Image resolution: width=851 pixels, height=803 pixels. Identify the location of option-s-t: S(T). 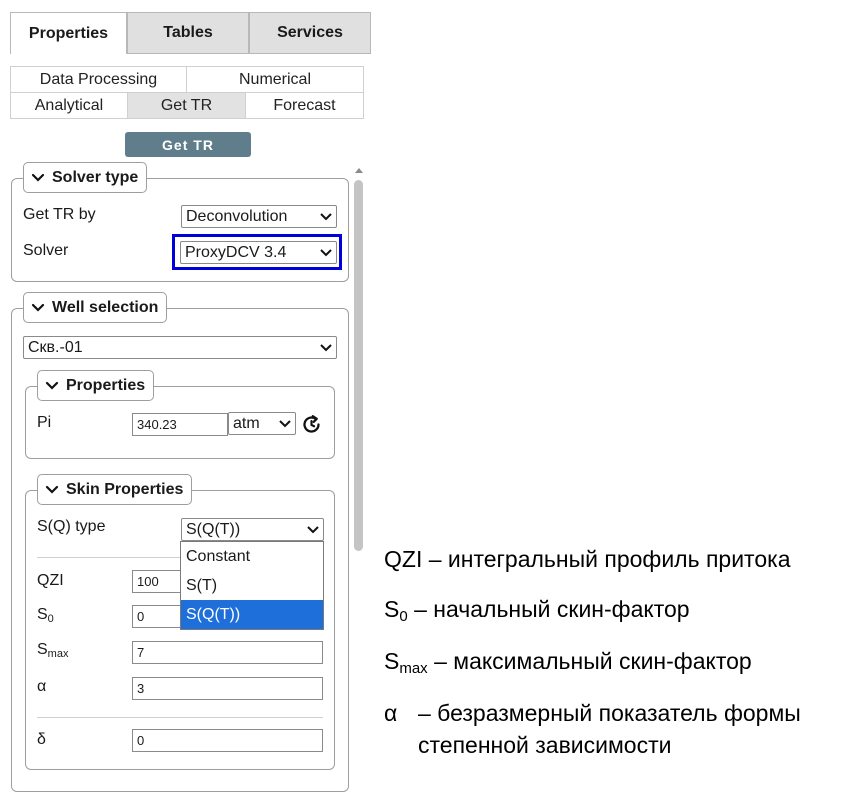
(252, 585).